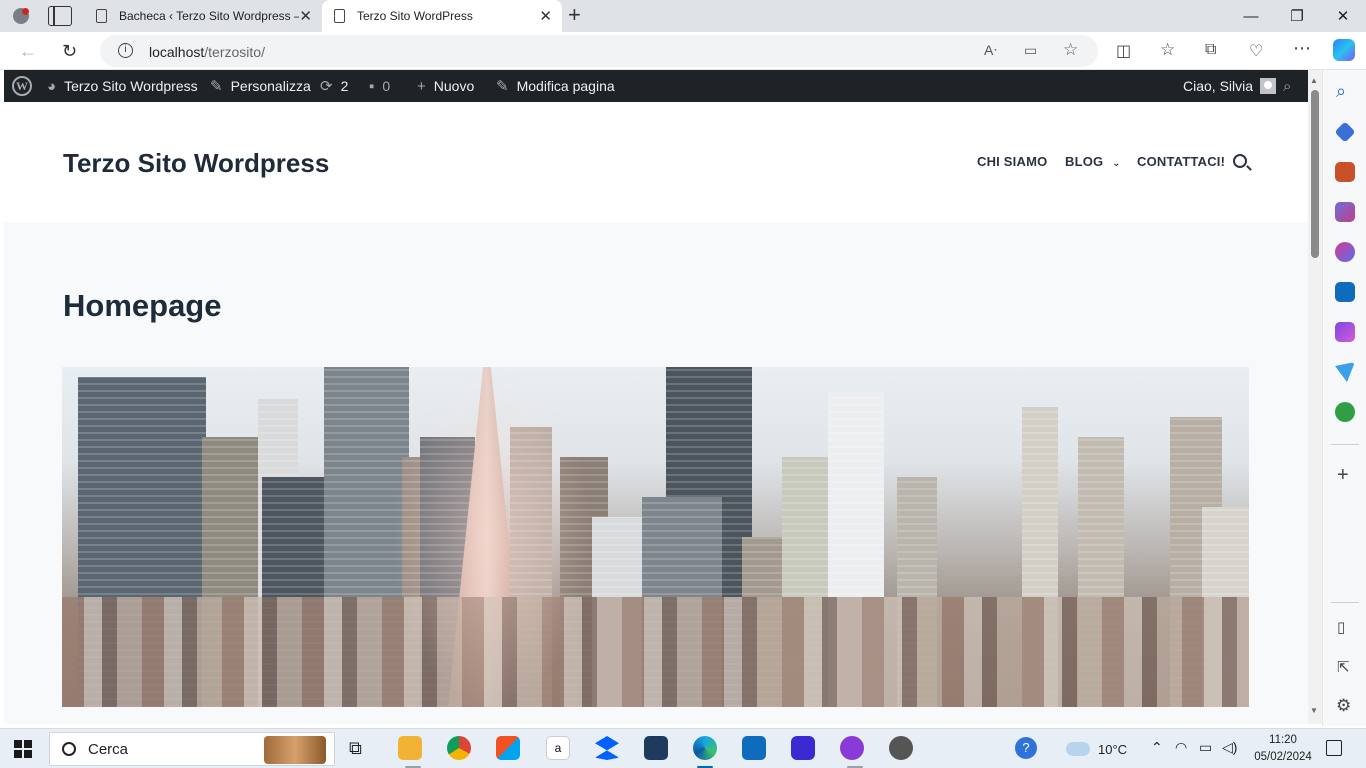 This screenshot has height=768, width=1366. Describe the element at coordinates (990, 50) in the screenshot. I see `read-aloud-icon: Aᐧ` at that location.